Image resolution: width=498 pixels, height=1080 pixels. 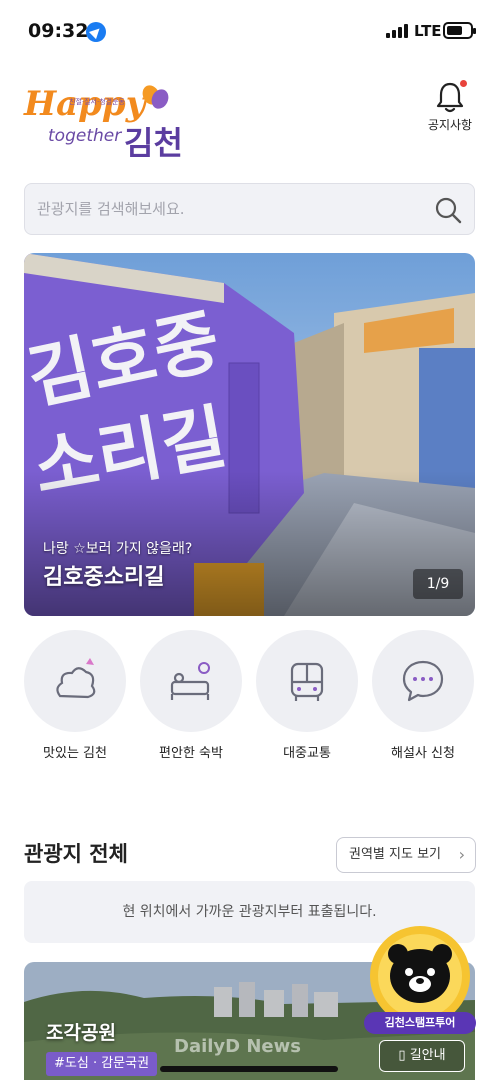 I want to click on logo-city-text: 김천, so click(x=153, y=143).